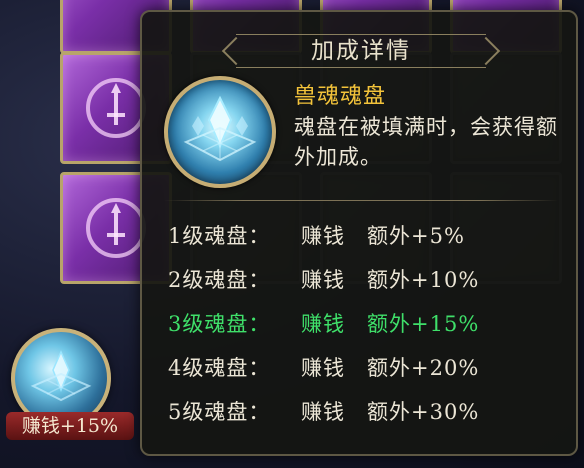  Describe the element at coordinates (426, 142) in the screenshot. I see `item-description: 魂盘在被填满时，会获得额外加成。` at that location.